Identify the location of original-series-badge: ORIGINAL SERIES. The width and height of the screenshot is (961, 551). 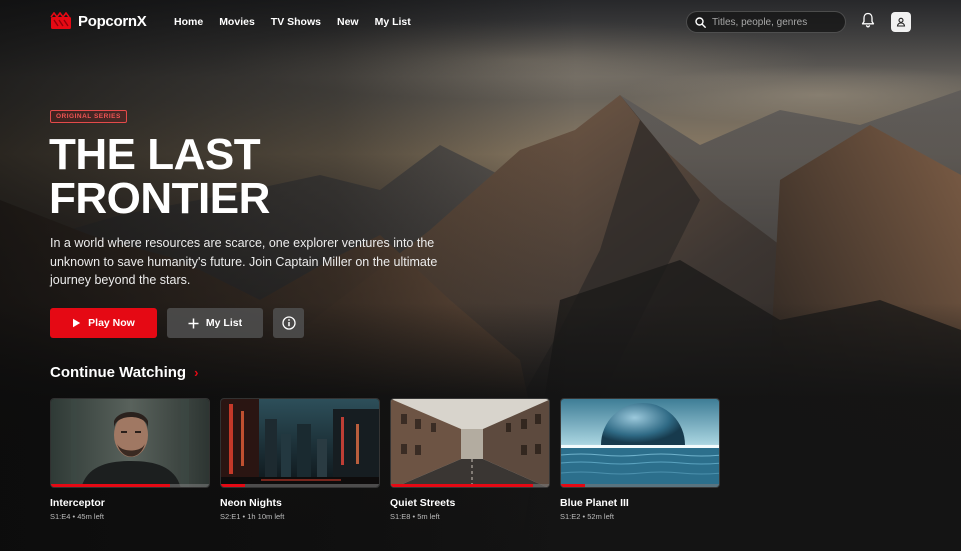
(88, 116).